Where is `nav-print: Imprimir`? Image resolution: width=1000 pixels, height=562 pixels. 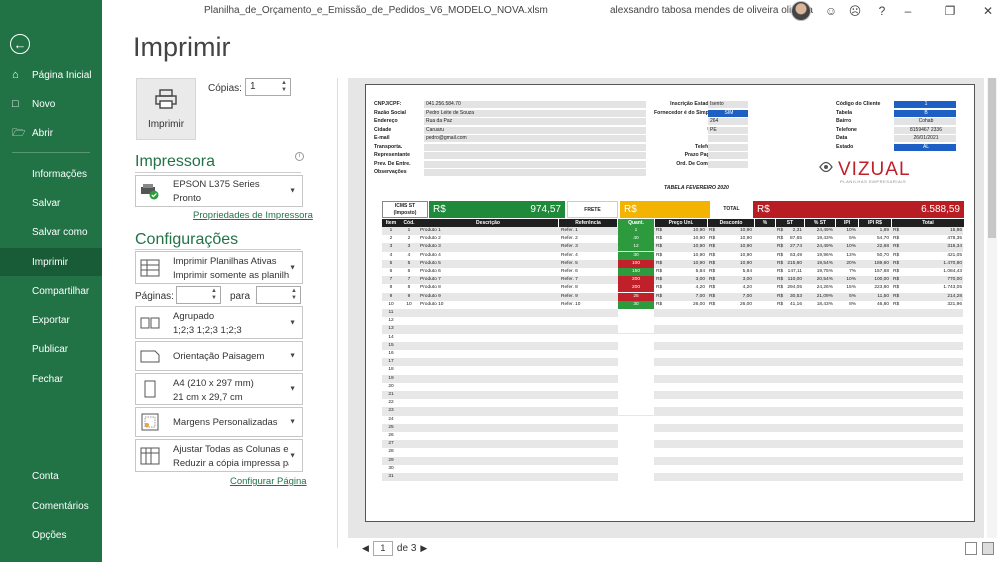 nav-print: Imprimir is located at coordinates (51, 262).